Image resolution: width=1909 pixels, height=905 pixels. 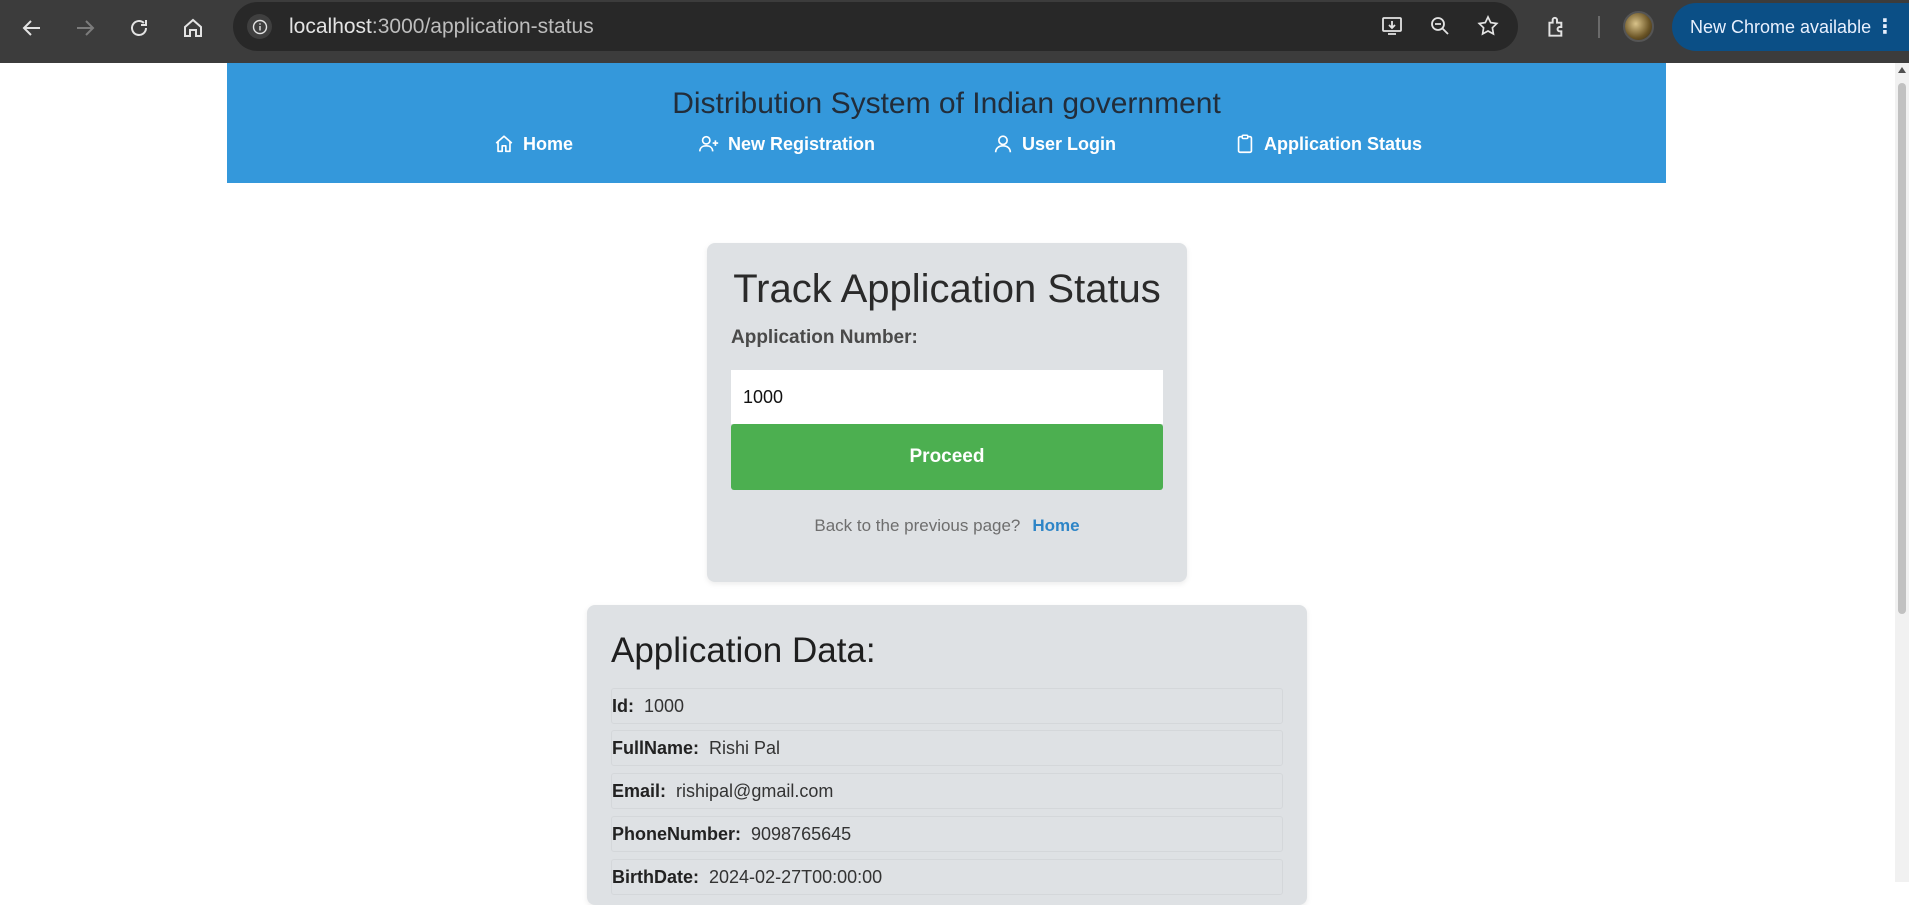 I want to click on user-icon, so click(x=1003, y=144).